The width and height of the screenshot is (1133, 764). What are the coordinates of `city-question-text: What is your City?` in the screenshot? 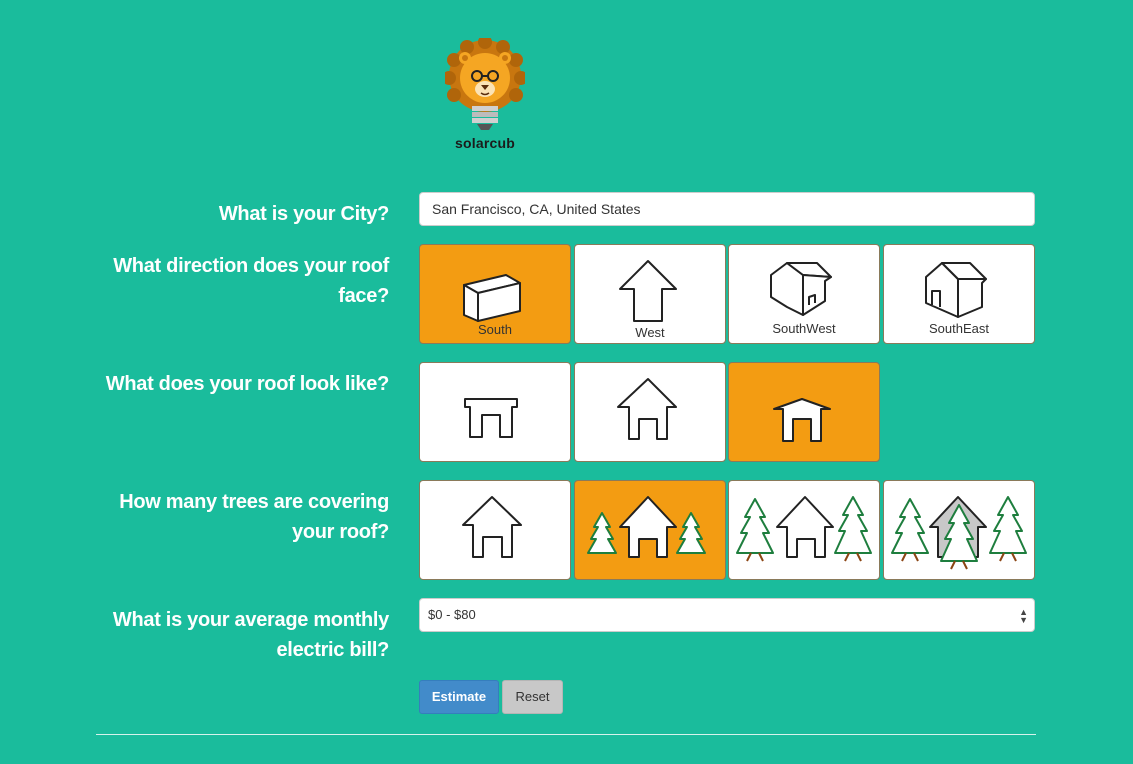 It's located at (303, 214).